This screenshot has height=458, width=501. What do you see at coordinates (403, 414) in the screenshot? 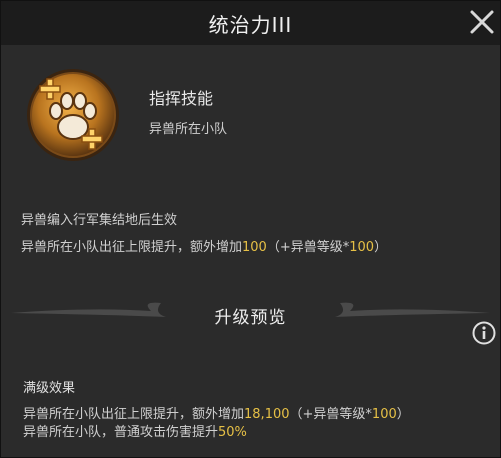
I see `max-effect-1-bonus-close: ）` at bounding box center [403, 414].